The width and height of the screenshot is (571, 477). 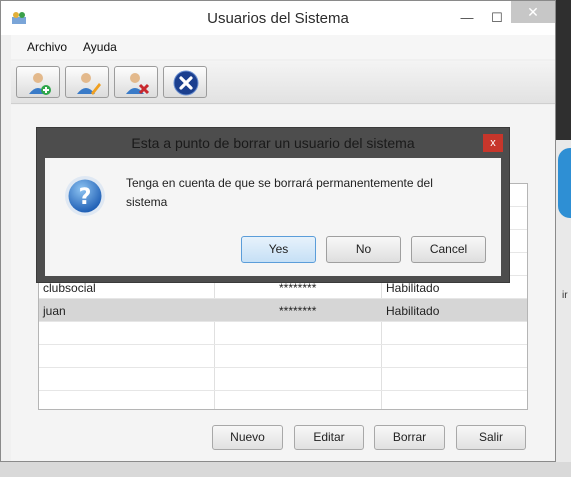 I want to click on exit-button, so click(x=185, y=82).